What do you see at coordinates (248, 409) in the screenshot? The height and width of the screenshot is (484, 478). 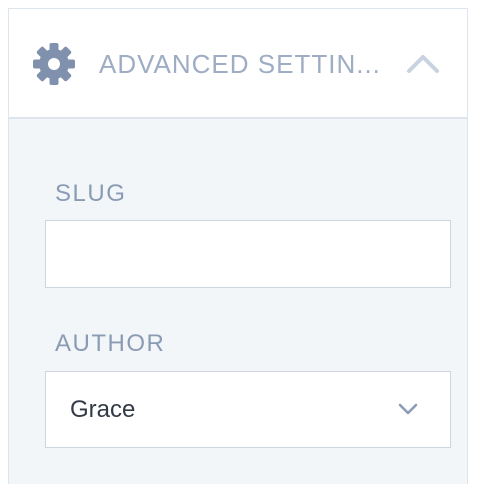 I see `author-select: Grace` at bounding box center [248, 409].